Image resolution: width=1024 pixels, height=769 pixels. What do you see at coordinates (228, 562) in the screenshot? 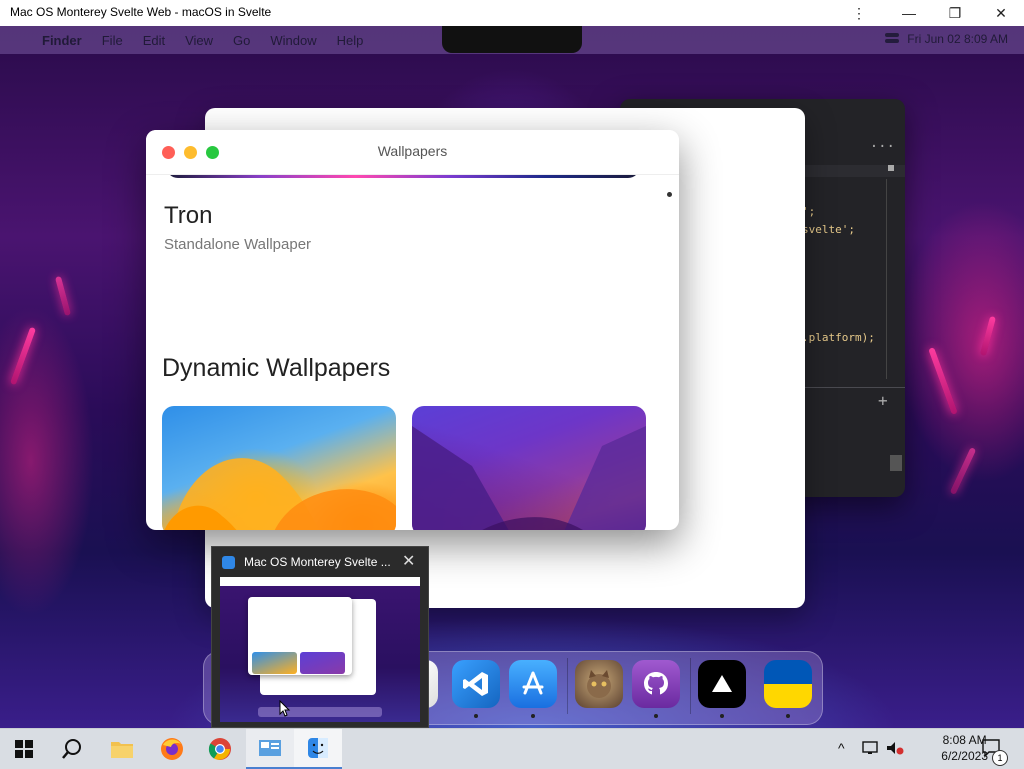
I see `finder-app-icon` at bounding box center [228, 562].